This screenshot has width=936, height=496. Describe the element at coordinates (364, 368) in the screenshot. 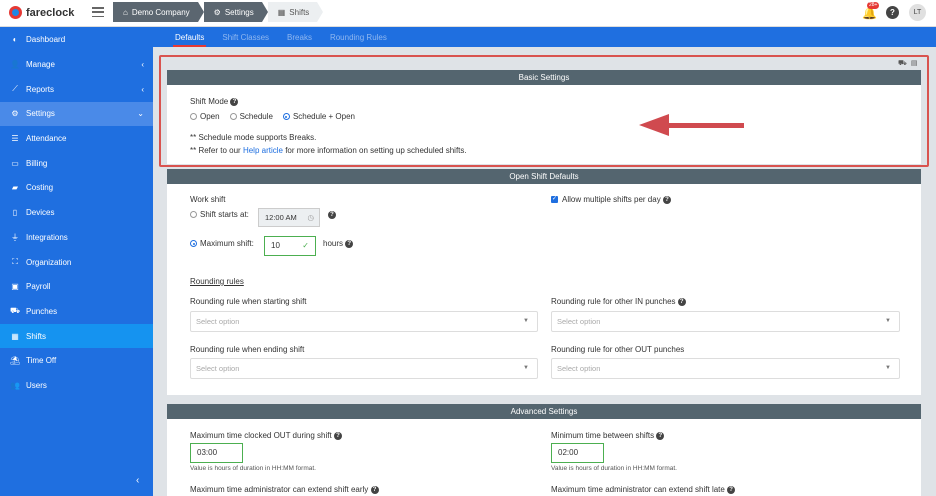

I see `rule-end-select: Select option ▼` at that location.